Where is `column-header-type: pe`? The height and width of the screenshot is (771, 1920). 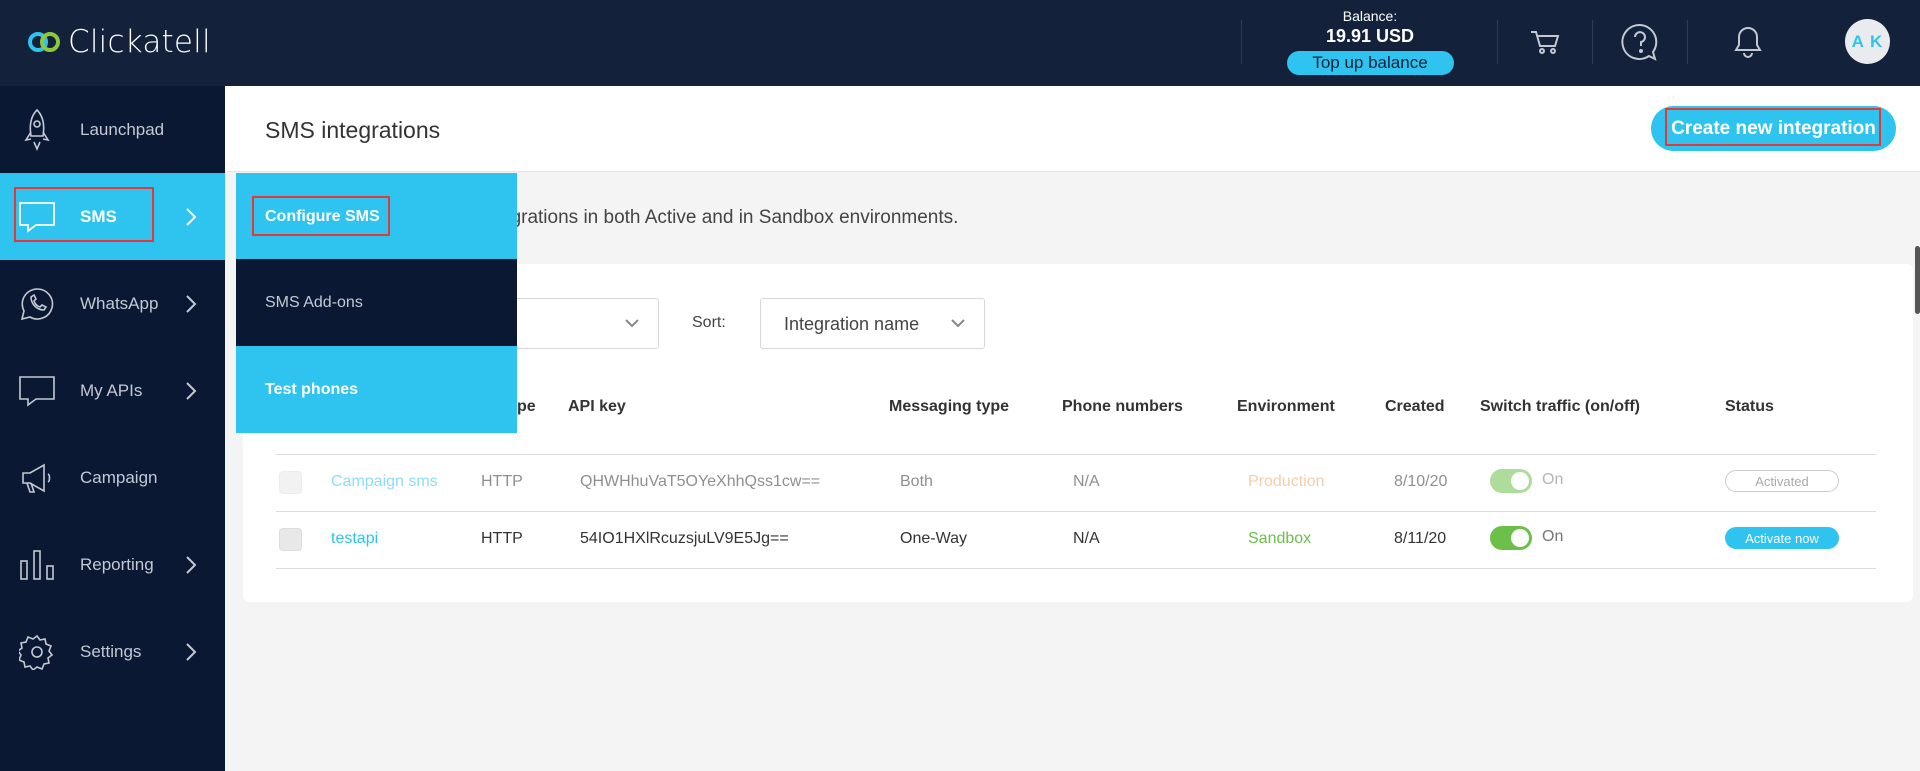 column-header-type: pe is located at coordinates (526, 406).